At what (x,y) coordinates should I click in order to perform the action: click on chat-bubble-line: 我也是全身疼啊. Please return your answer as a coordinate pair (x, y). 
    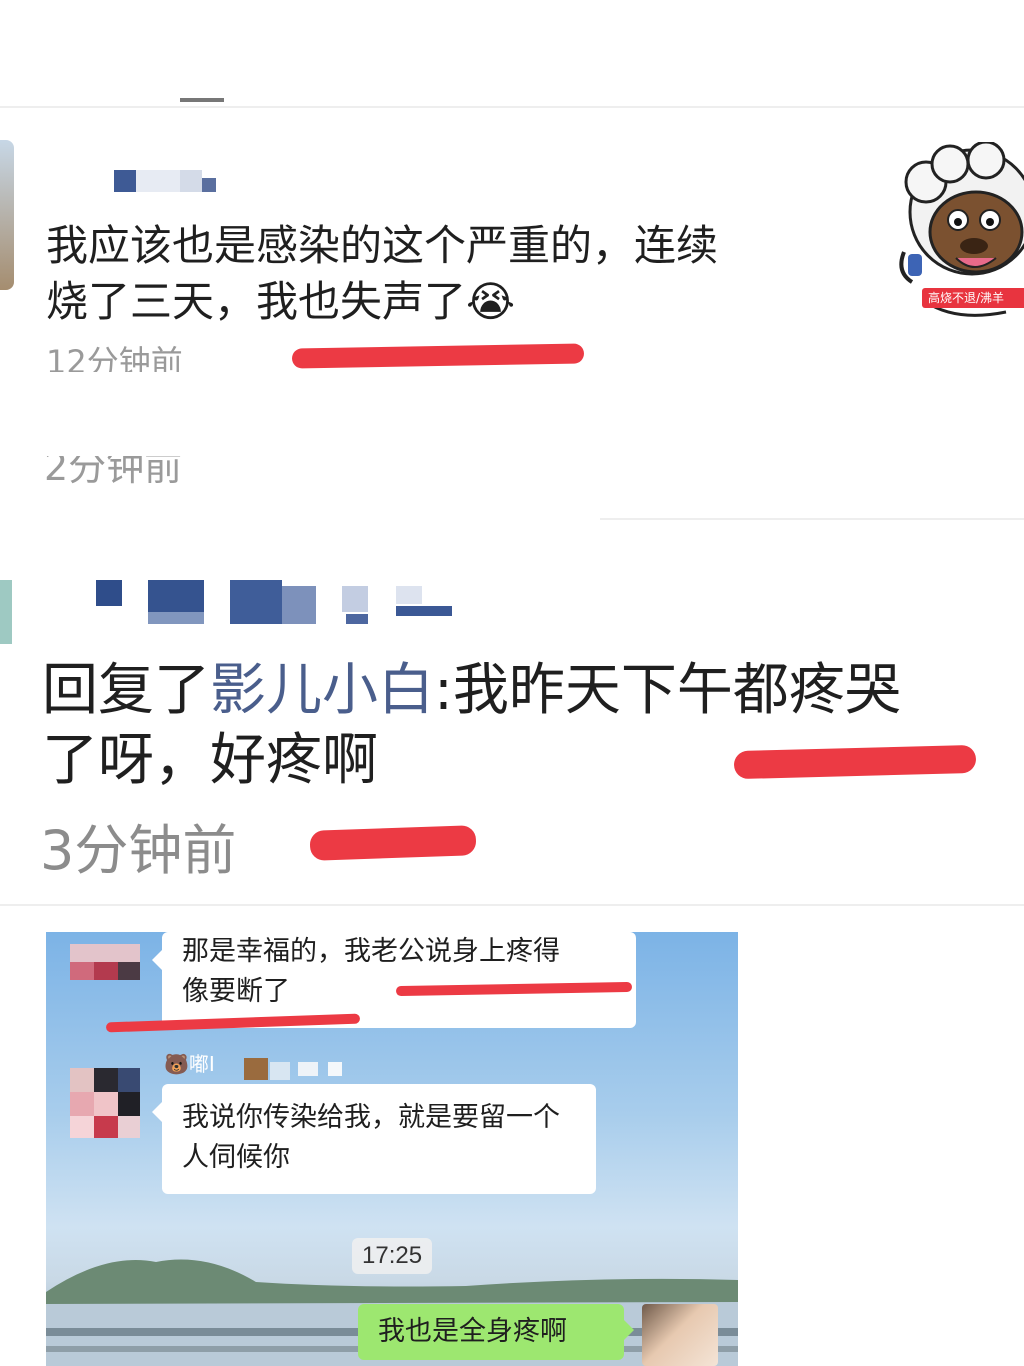
    Looking at the image, I should click on (472, 1331).